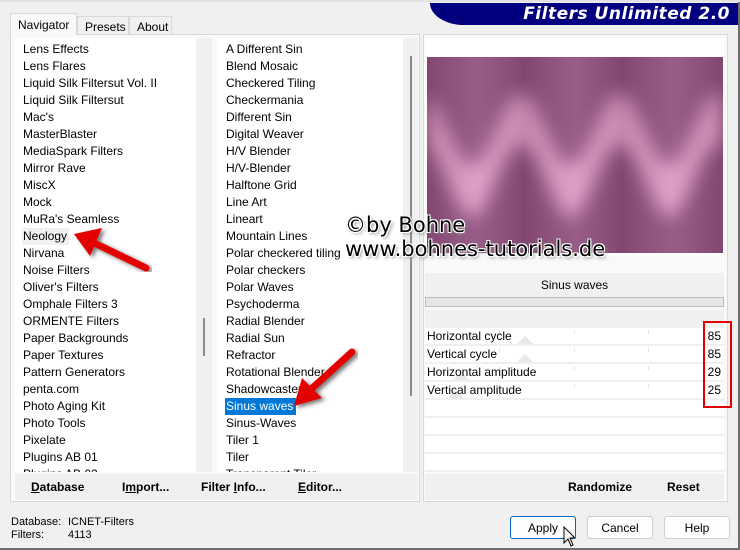  I want to click on list-item-label: Neology, so click(46, 236).